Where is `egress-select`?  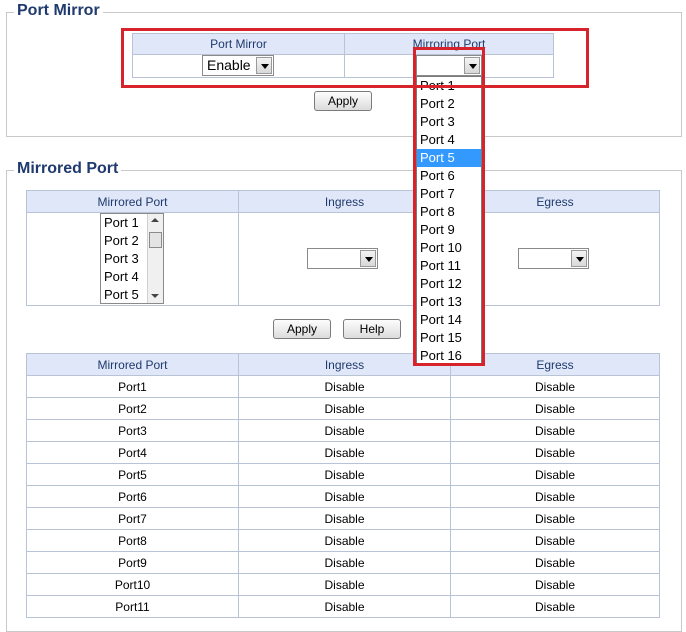
egress-select is located at coordinates (553, 258).